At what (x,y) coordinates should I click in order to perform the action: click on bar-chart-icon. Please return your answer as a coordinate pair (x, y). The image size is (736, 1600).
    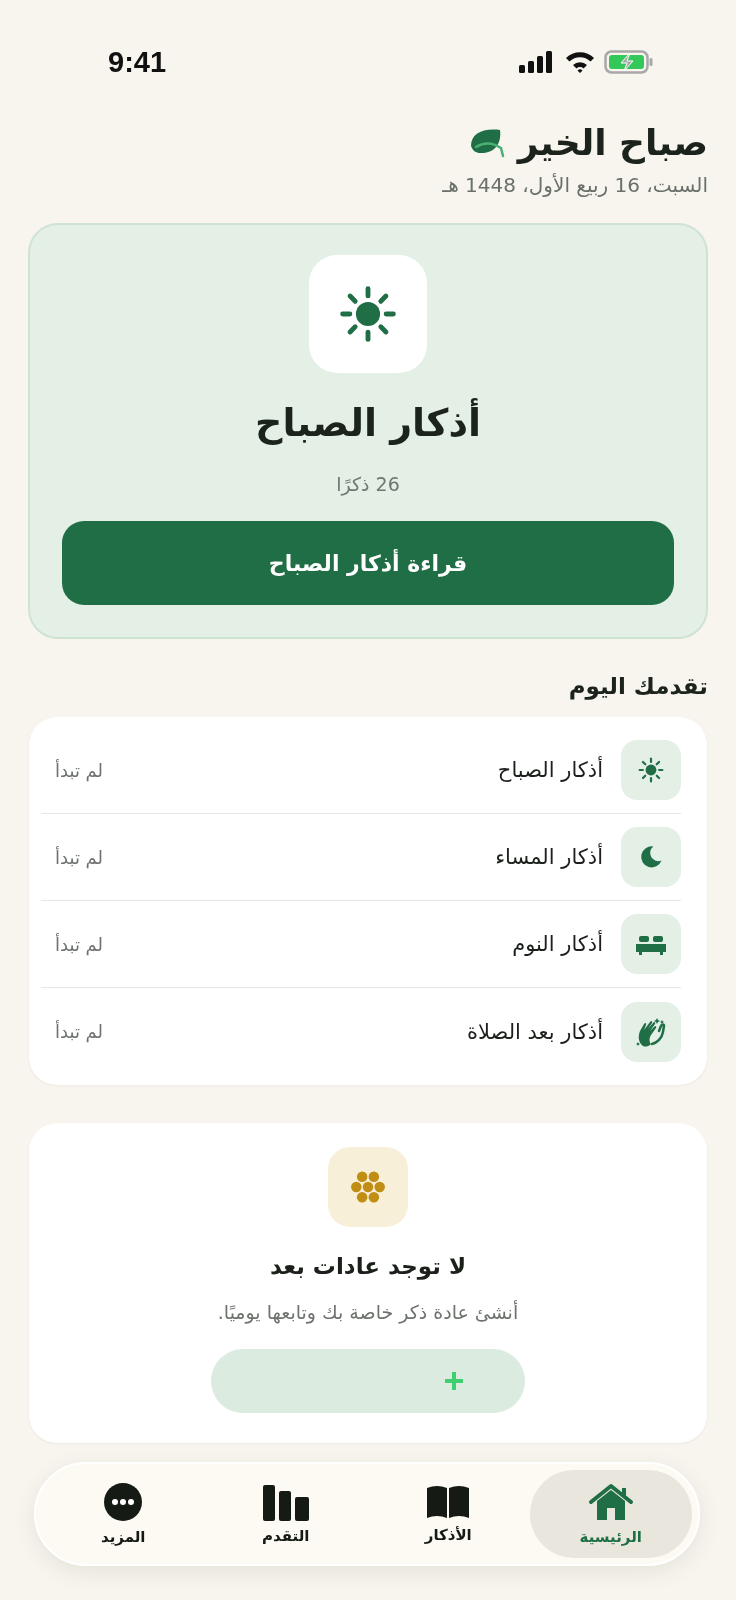
    Looking at the image, I should click on (285, 1502).